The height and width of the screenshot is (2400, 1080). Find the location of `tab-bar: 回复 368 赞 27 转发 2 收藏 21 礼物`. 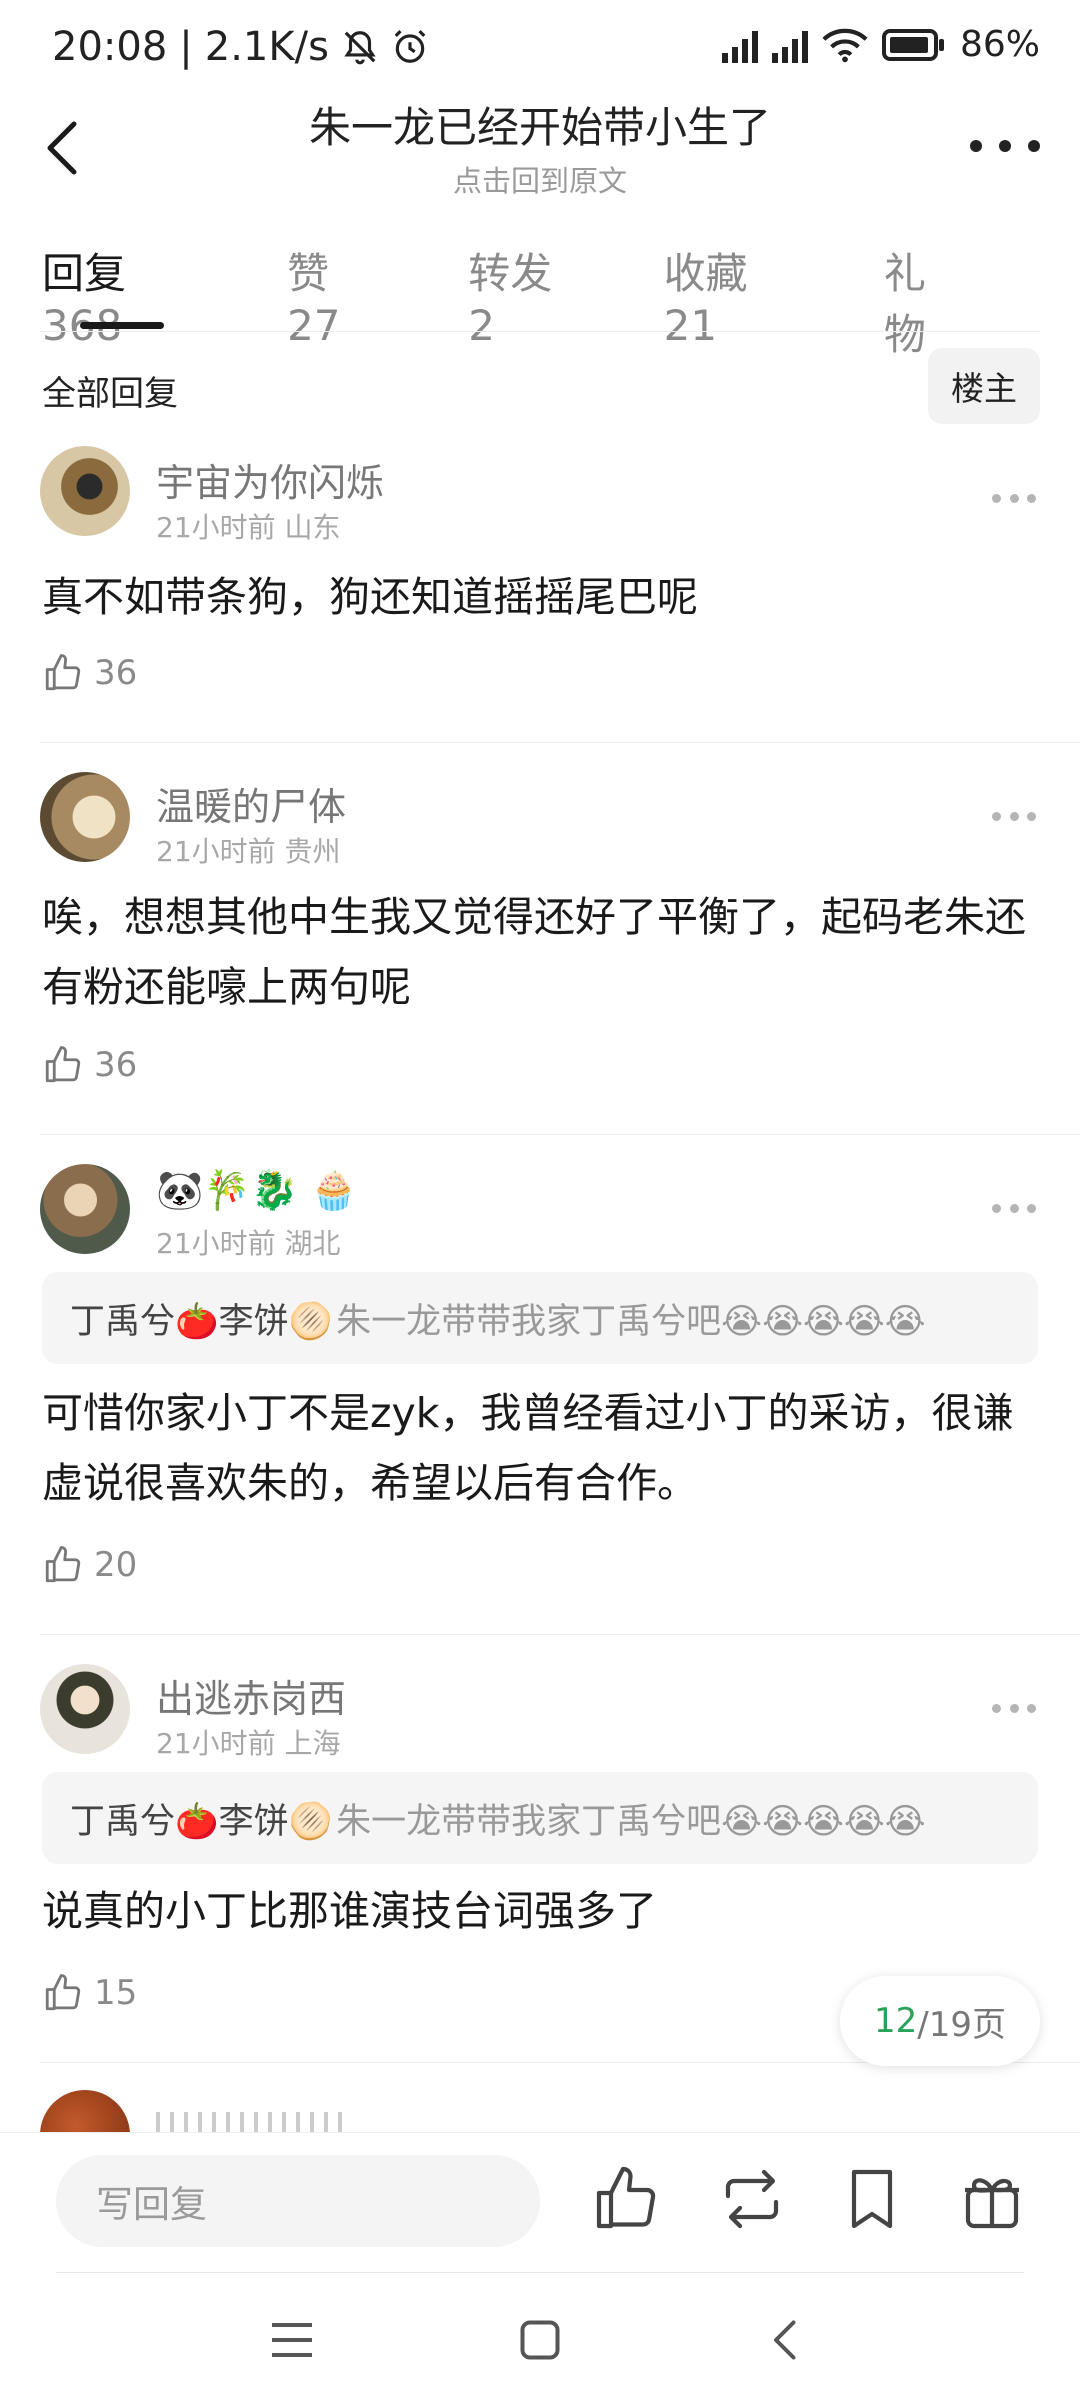

tab-bar: 回复 368 赞 27 转发 2 收藏 21 礼物 is located at coordinates (542, 301).